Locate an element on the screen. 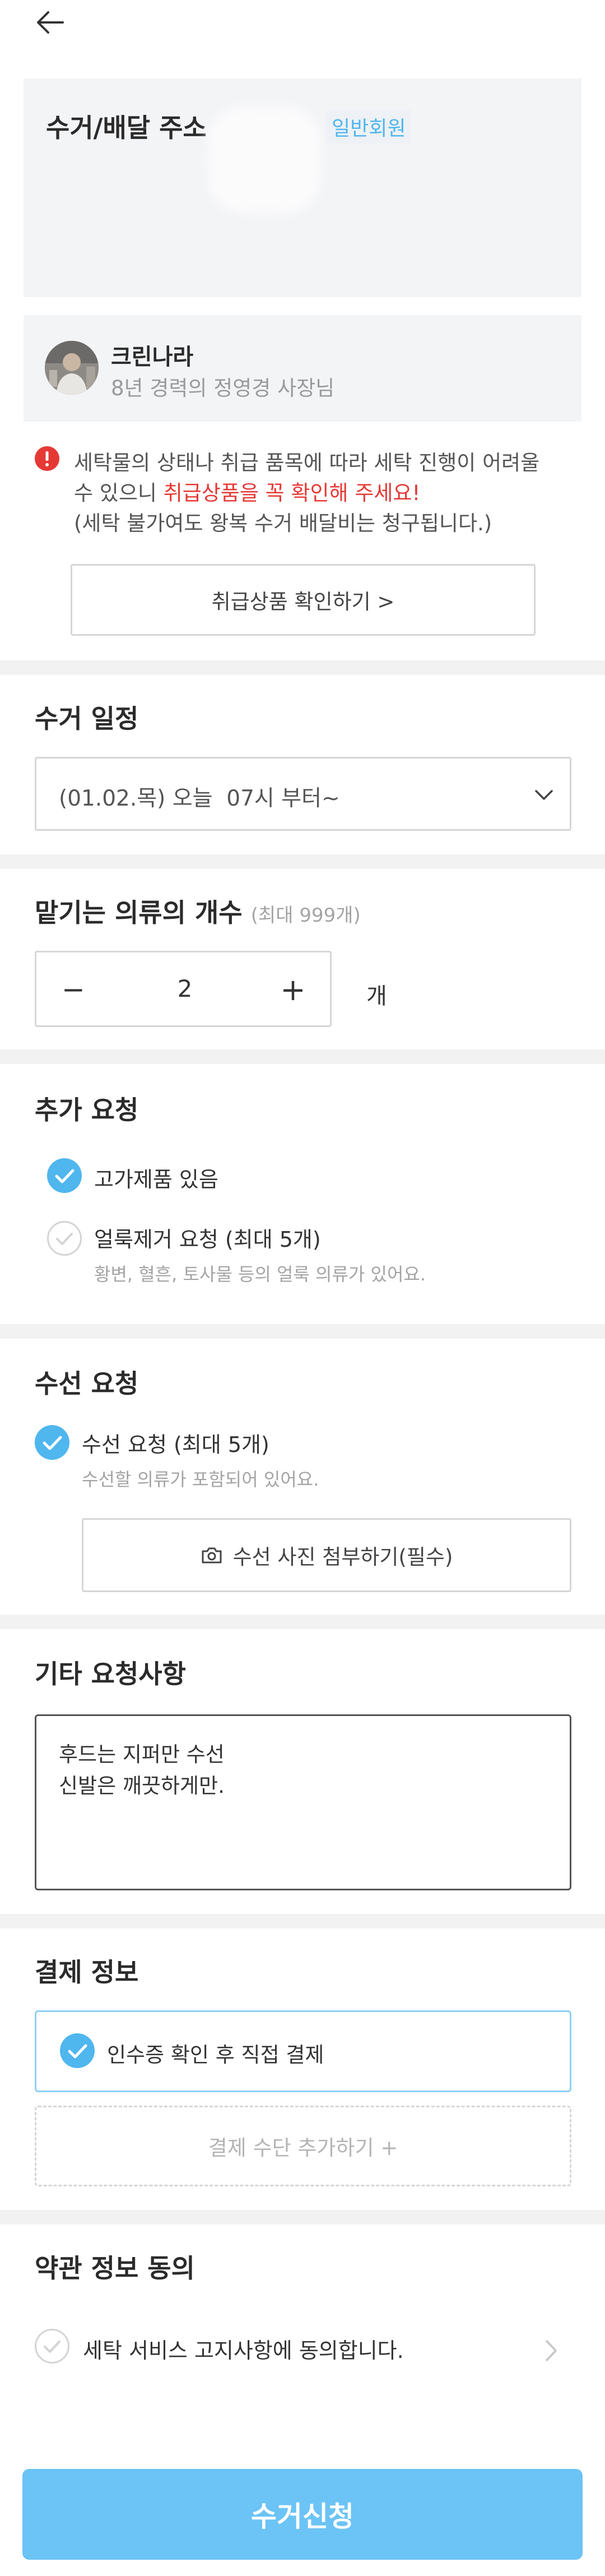 This screenshot has width=605, height=2576. repair-photo-label: 수선 사진 첨부하기(필수) is located at coordinates (343, 1557).